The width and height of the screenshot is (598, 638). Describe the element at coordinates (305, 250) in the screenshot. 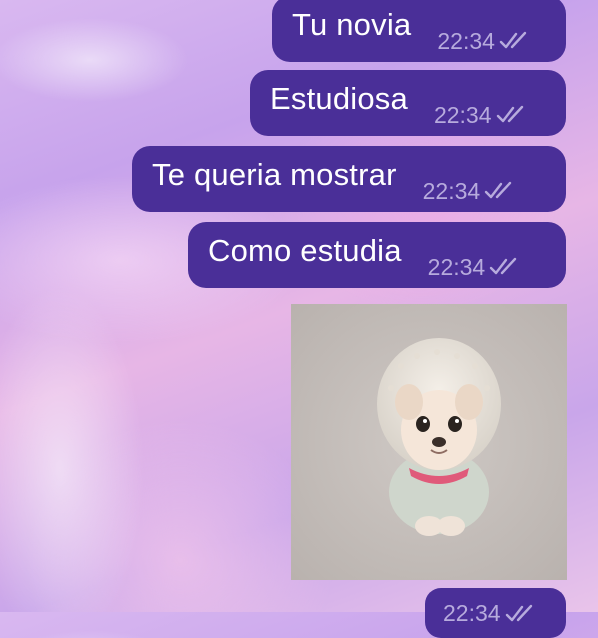

I see `message-text: Como estudia` at that location.